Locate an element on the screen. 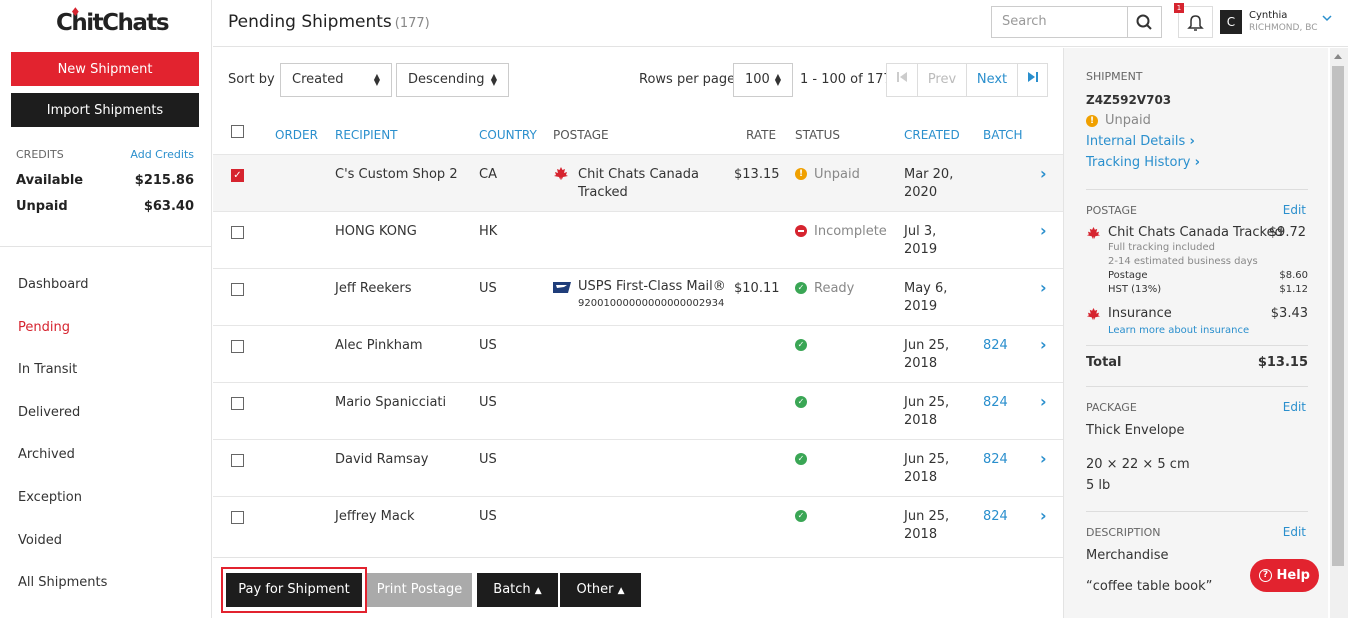 The image size is (1348, 618). last-page-button is located at coordinates (1032, 80).